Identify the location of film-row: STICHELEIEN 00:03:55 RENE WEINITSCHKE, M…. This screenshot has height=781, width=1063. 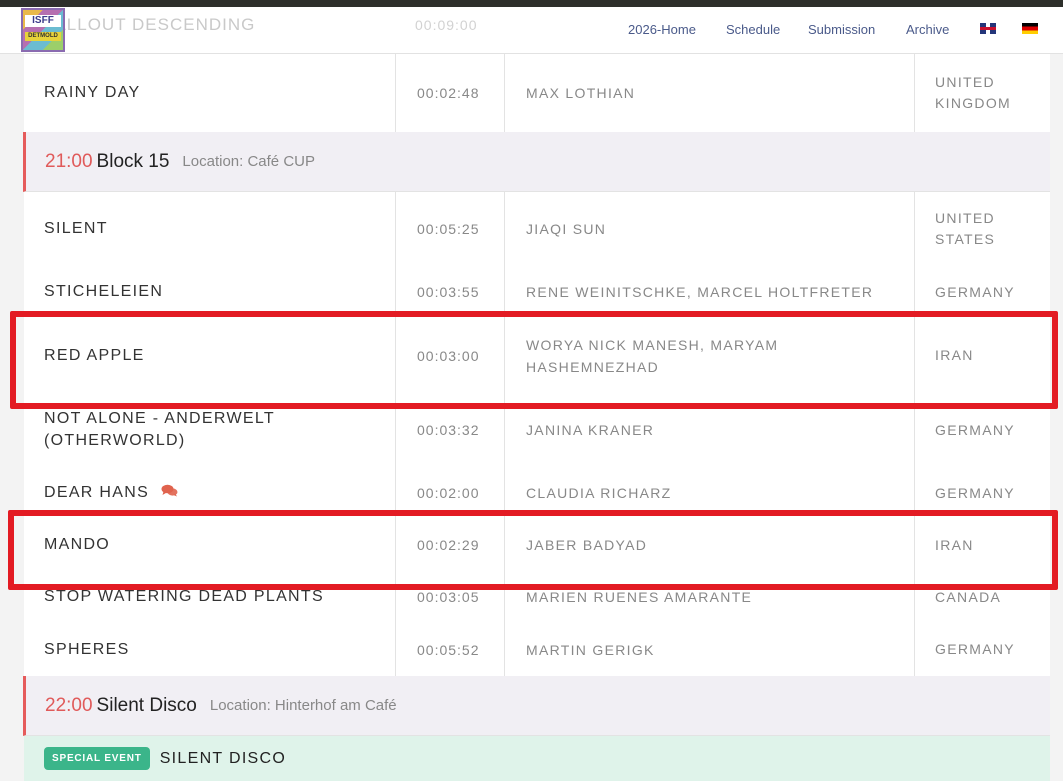
(537, 292).